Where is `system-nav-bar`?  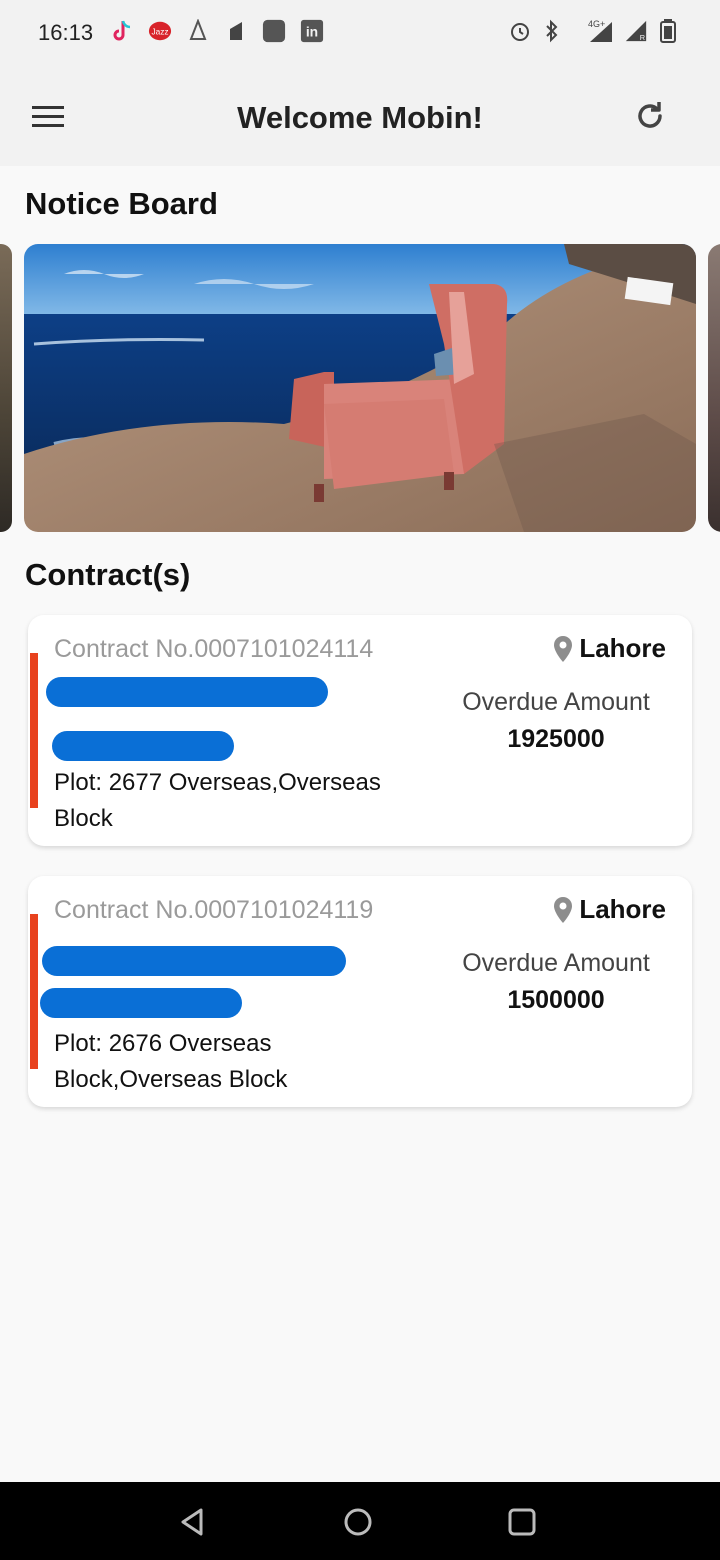 system-nav-bar is located at coordinates (360, 1521).